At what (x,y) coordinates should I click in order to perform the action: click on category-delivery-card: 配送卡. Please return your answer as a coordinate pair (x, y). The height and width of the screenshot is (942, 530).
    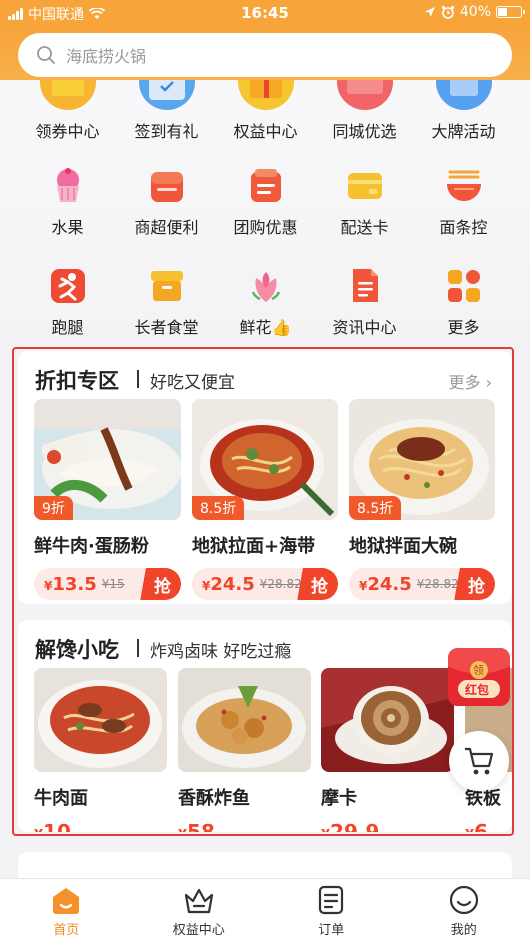
    Looking at the image, I should click on (364, 202).